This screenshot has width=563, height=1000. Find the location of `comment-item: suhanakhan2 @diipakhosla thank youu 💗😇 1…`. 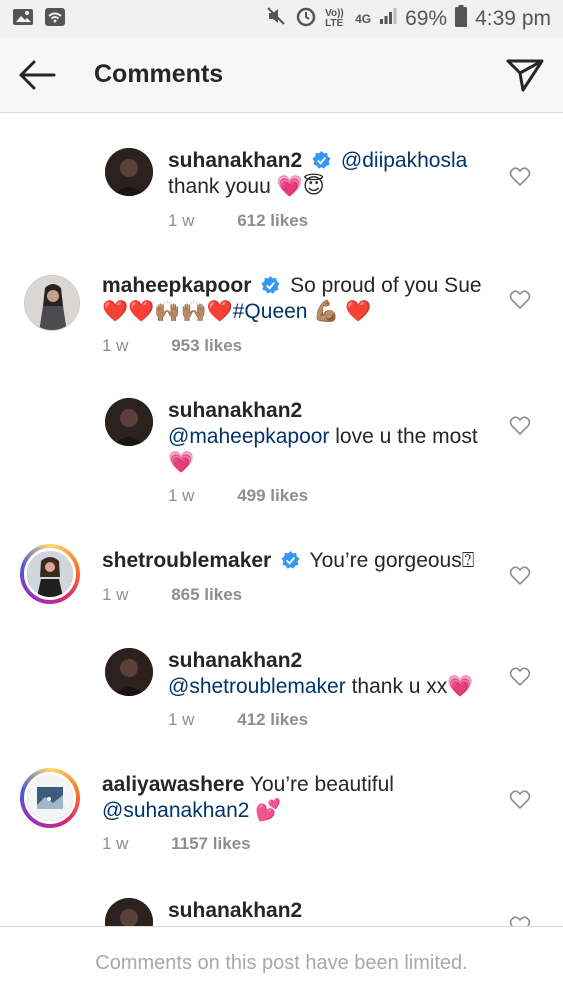

comment-item: suhanakhan2 @diipakhosla thank youu 💗😇 1… is located at coordinates (281, 195).